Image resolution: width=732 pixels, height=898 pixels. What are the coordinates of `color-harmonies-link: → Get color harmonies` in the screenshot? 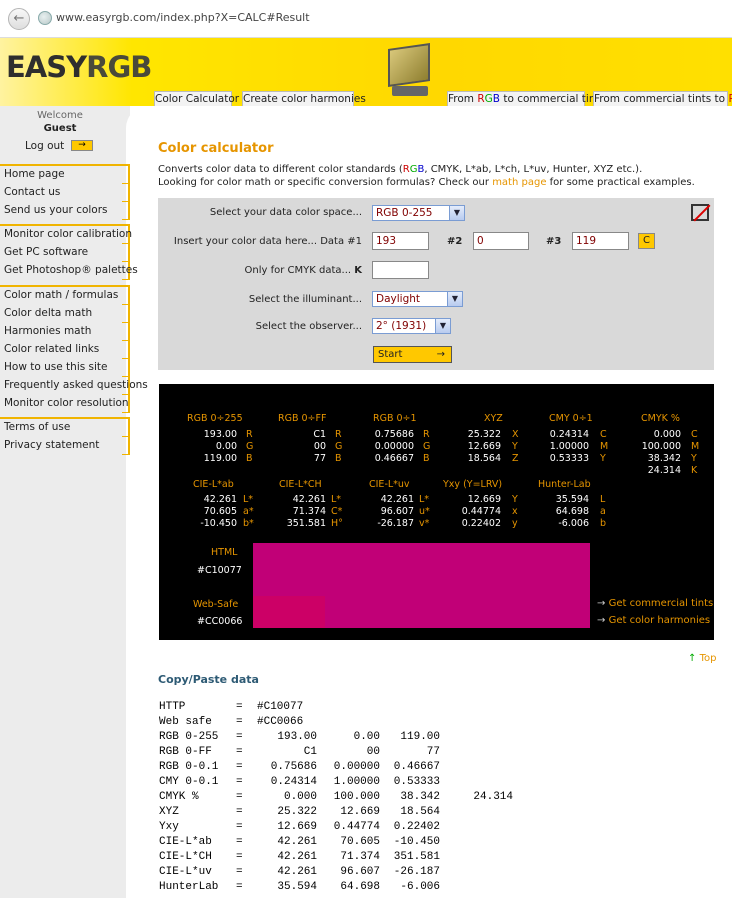 It's located at (653, 620).